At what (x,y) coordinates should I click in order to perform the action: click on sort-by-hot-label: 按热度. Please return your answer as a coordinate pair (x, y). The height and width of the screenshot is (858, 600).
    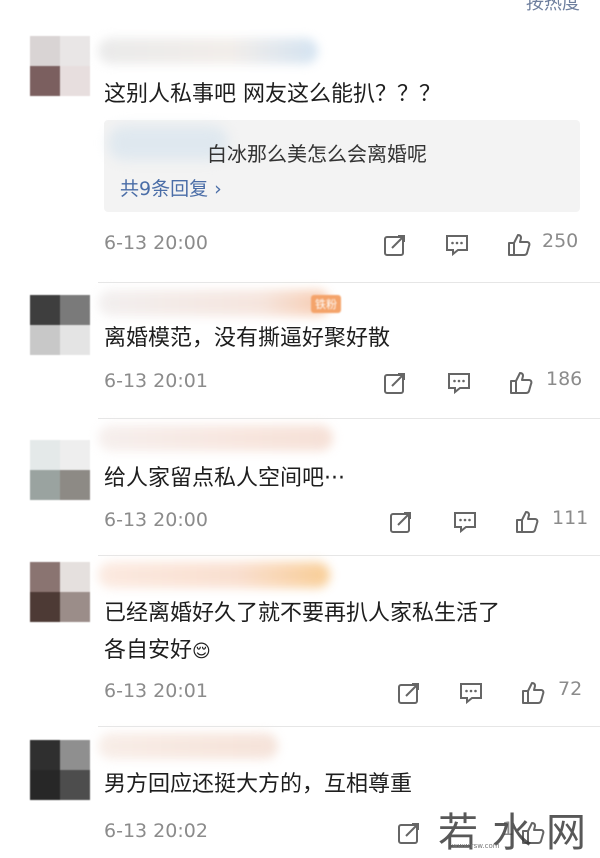
    Looking at the image, I should click on (553, 7).